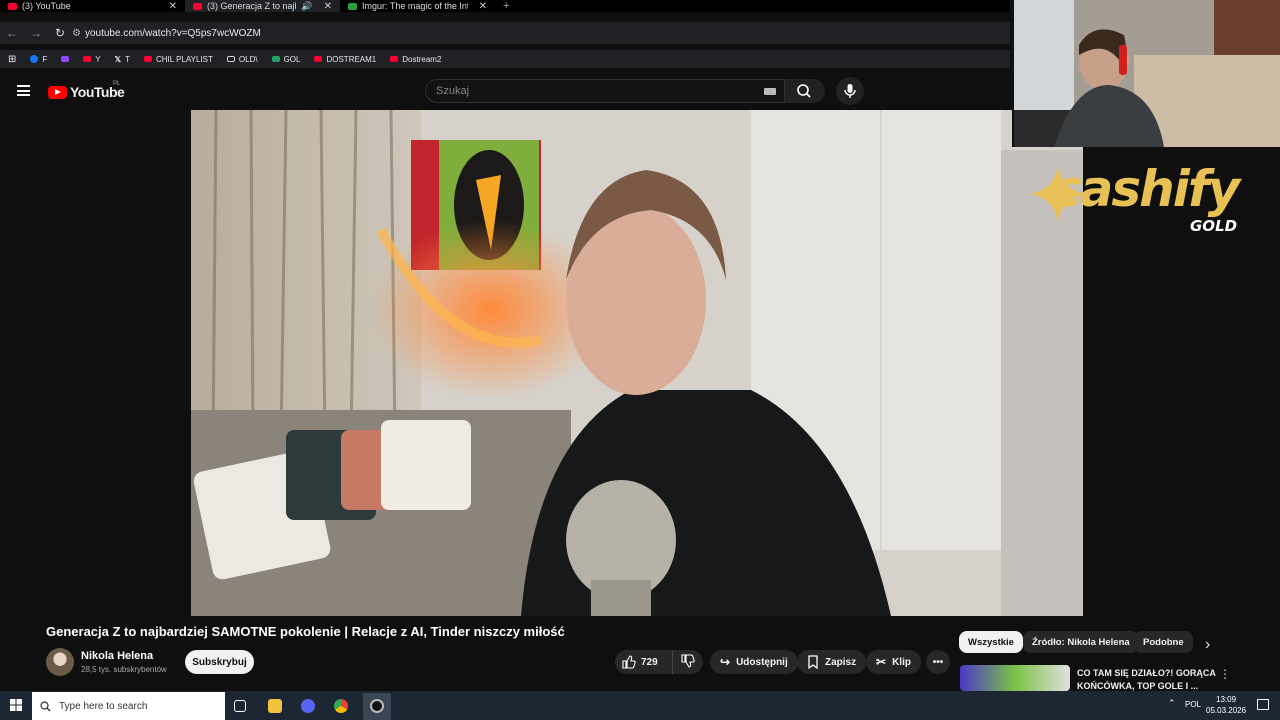 This screenshot has width=1280, height=720. I want to click on speaker-icon: 🔊, so click(307, 5).